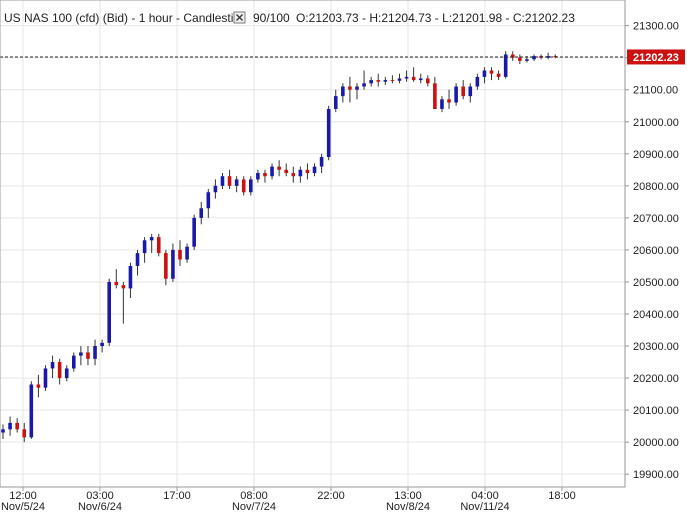 This screenshot has width=687, height=513. Describe the element at coordinates (562, 496) in the screenshot. I see `x-tick-time: 18:00` at that location.